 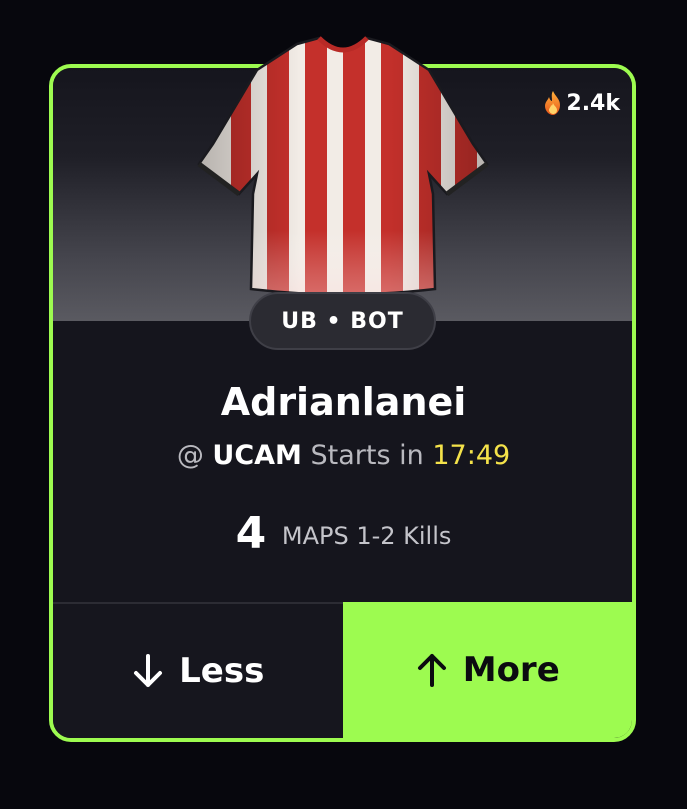 What do you see at coordinates (190, 455) in the screenshot?
I see `team-prefix: @` at bounding box center [190, 455].